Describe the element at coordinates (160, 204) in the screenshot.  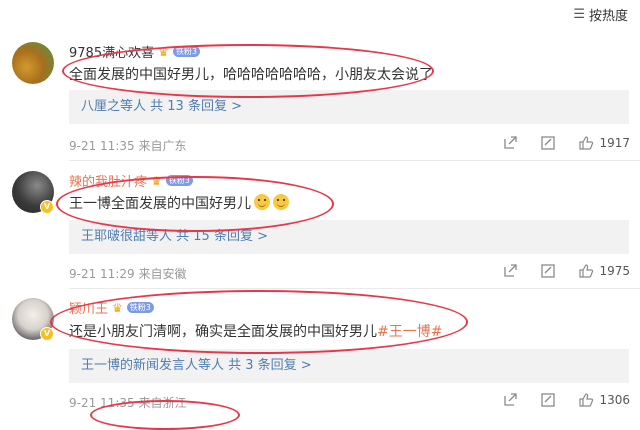
I see `comment-text: 王一博全面发展的中国好男儿` at that location.